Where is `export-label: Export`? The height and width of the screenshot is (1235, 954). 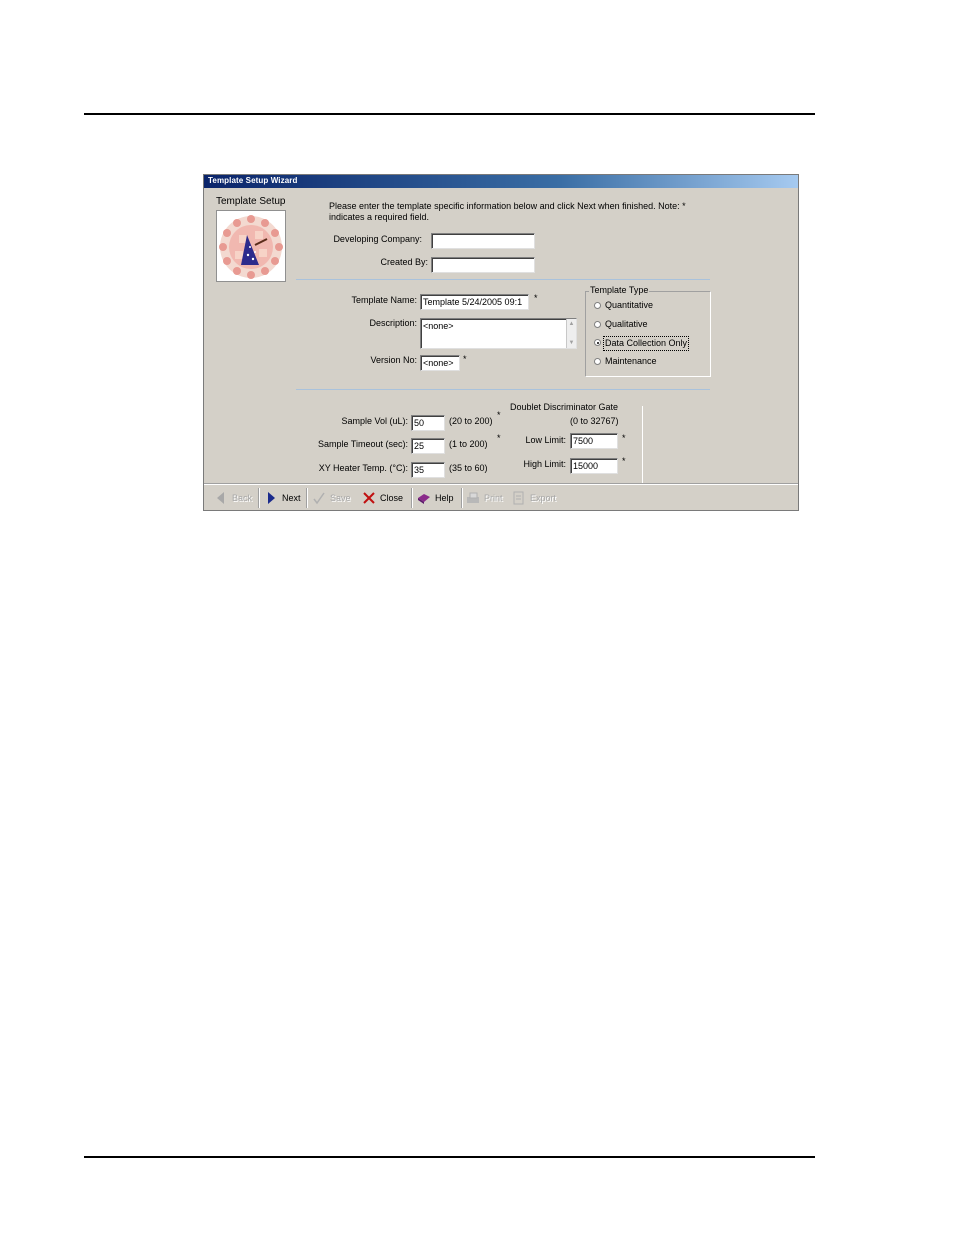 export-label: Export is located at coordinates (543, 498).